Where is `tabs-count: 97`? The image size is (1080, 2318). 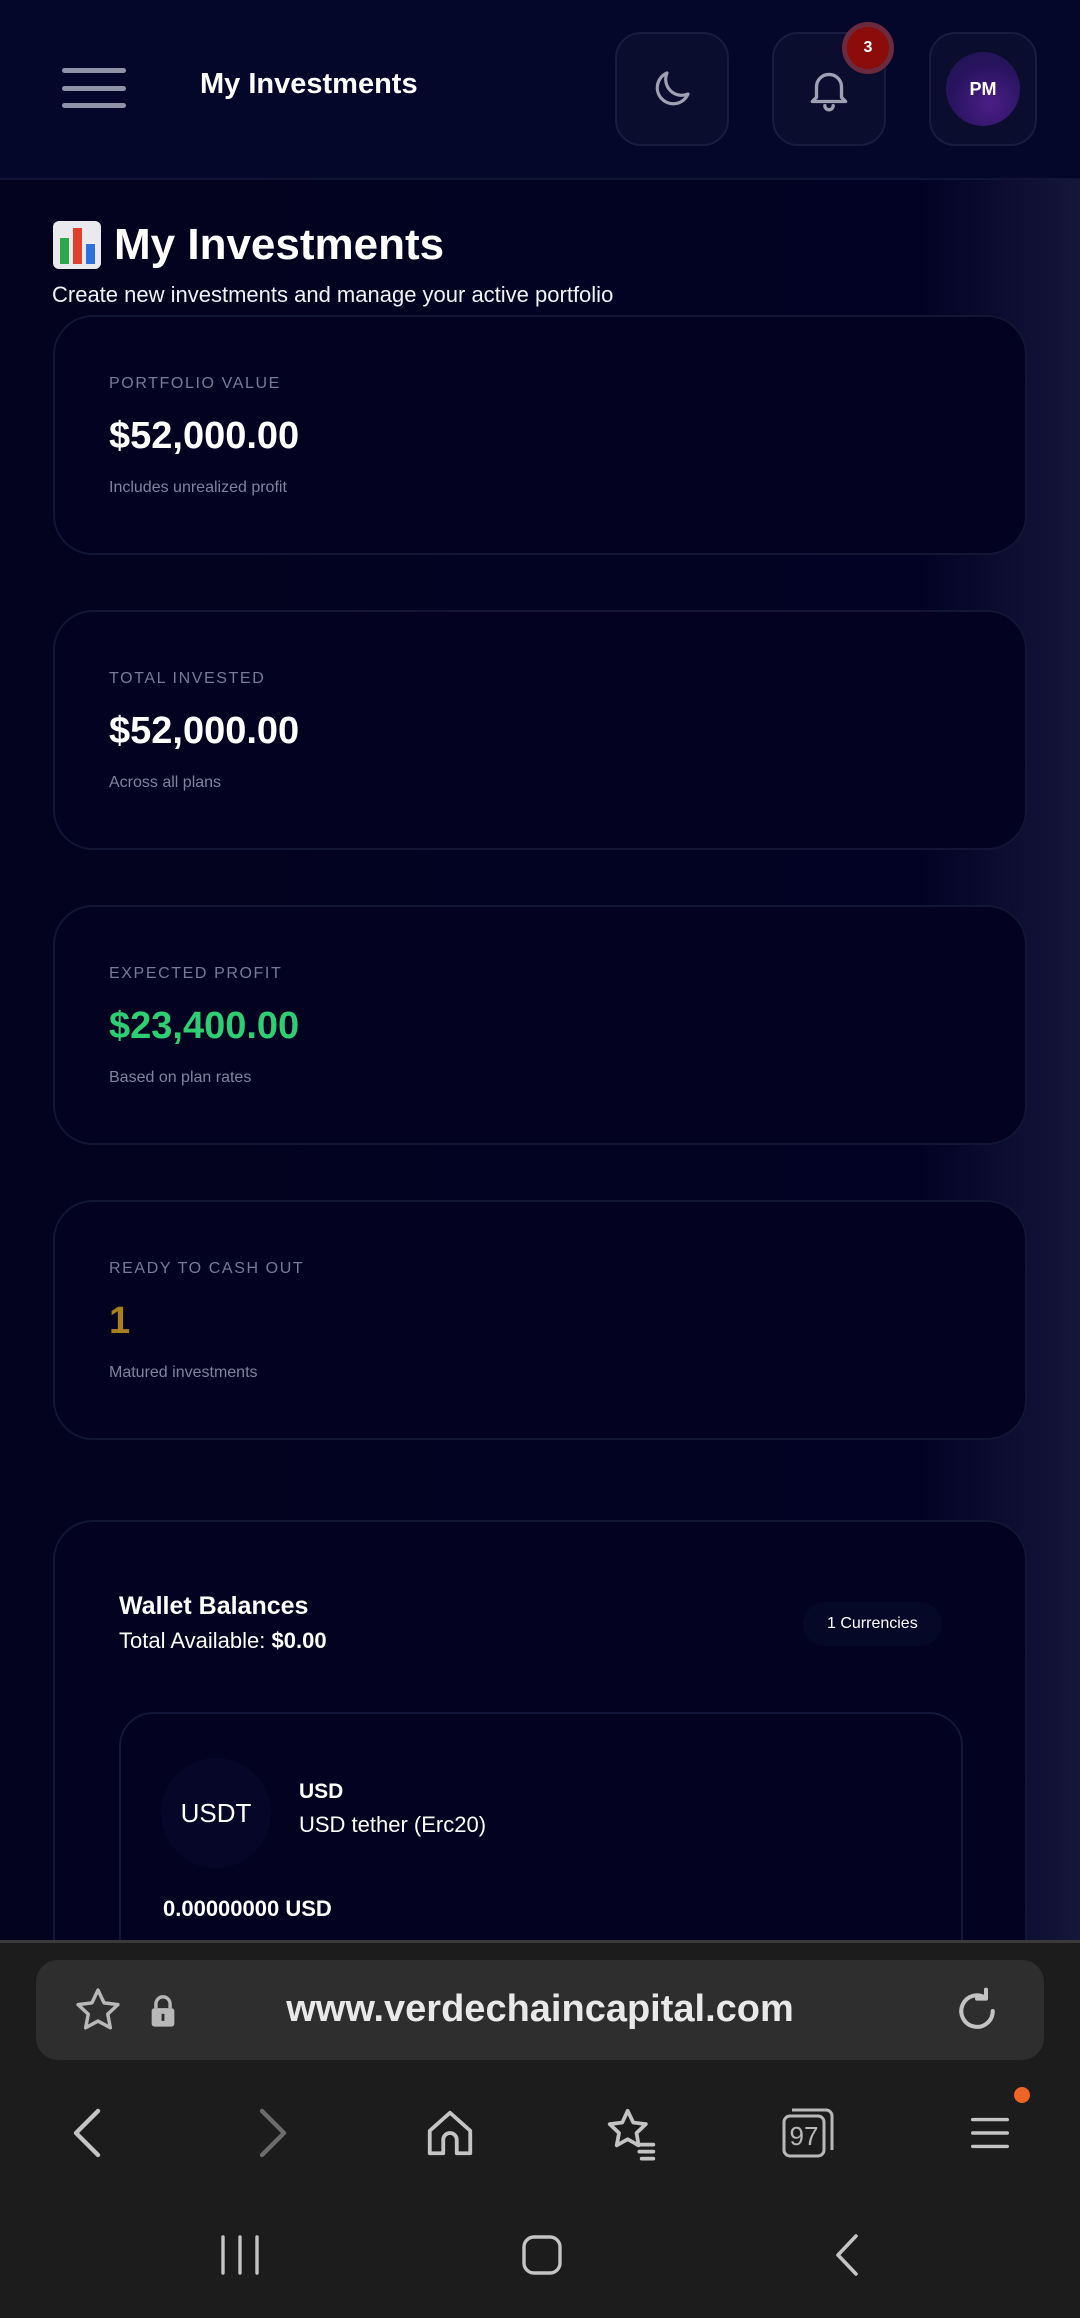 tabs-count: 97 is located at coordinates (804, 2136).